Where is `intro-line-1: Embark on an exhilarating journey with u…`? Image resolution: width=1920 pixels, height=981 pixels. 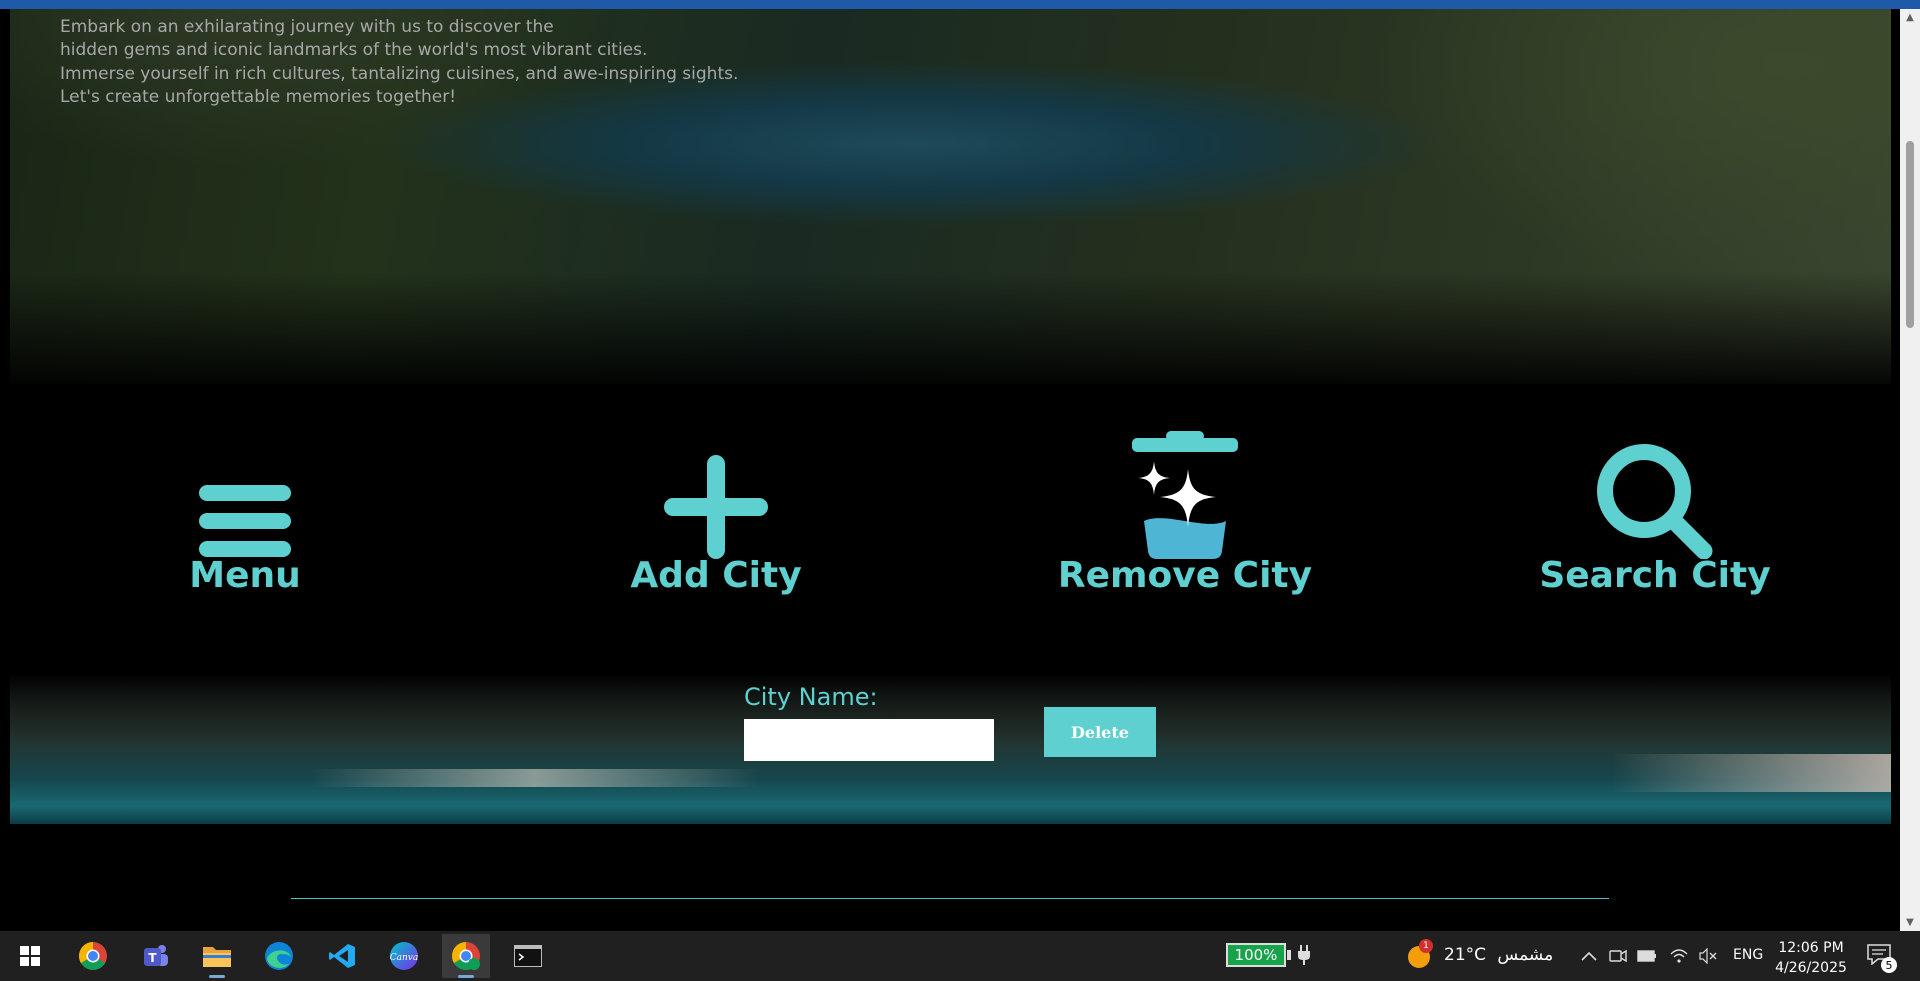 intro-line-1: Embark on an exhilarating journey with u… is located at coordinates (307, 27).